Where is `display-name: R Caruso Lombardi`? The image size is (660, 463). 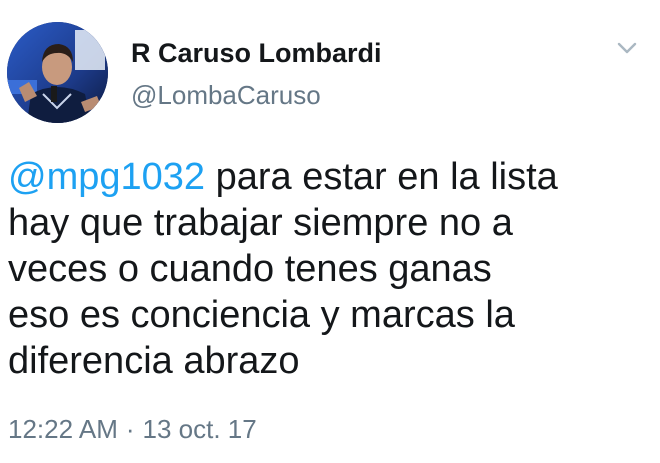 display-name: R Caruso Lombardi is located at coordinates (256, 53).